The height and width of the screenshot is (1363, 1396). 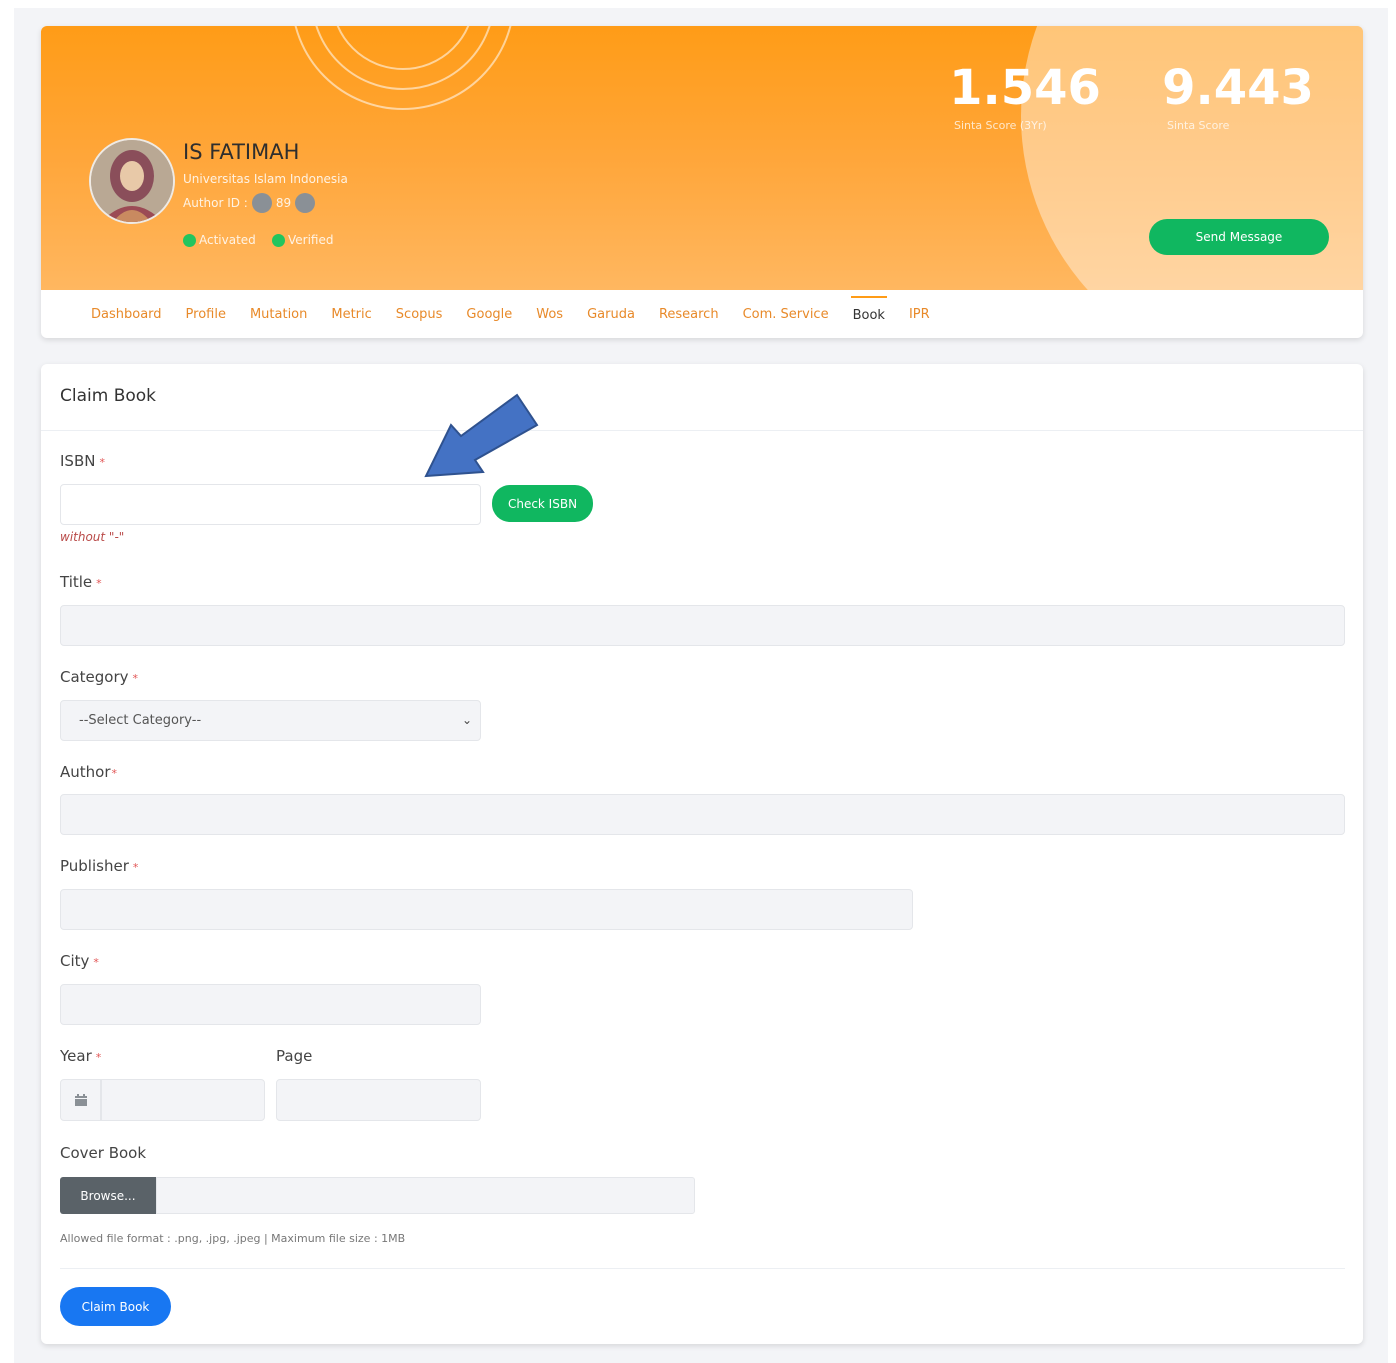 I want to click on score-overall: 9.443 Sinta Score, so click(x=1238, y=96).